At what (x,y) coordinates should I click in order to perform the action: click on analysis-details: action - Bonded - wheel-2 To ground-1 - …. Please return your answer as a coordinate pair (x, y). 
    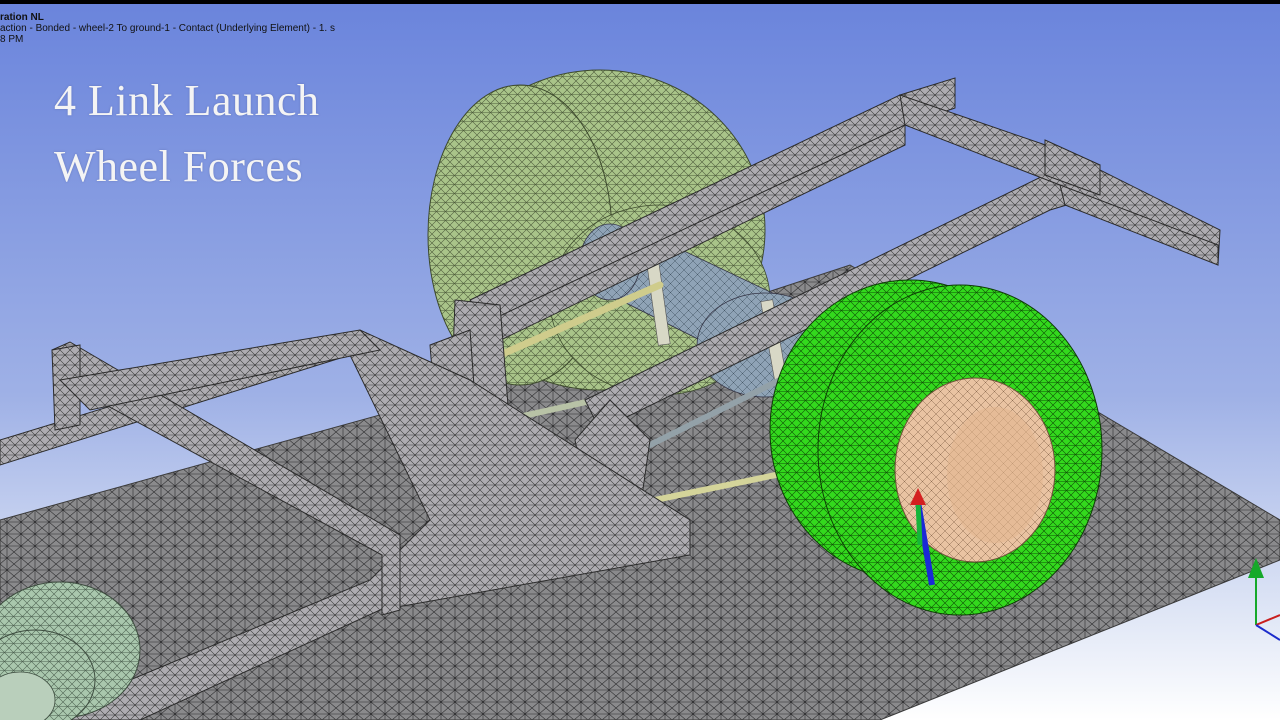
    Looking at the image, I should click on (167, 28).